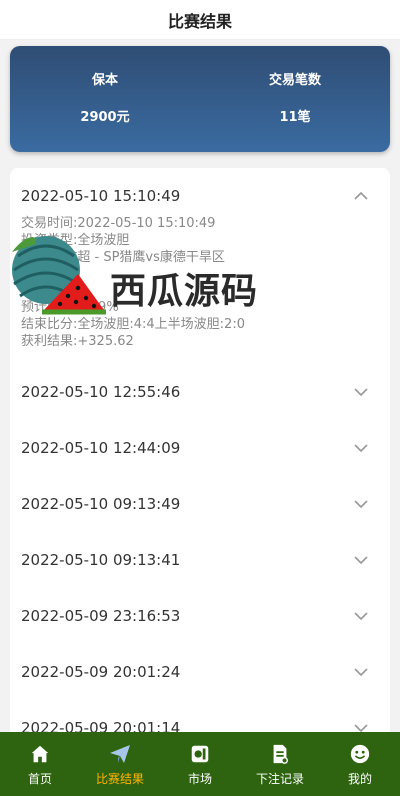 This screenshot has width=400, height=796. I want to click on result-datetime: 2022-05-10 12:55:46, so click(101, 392).